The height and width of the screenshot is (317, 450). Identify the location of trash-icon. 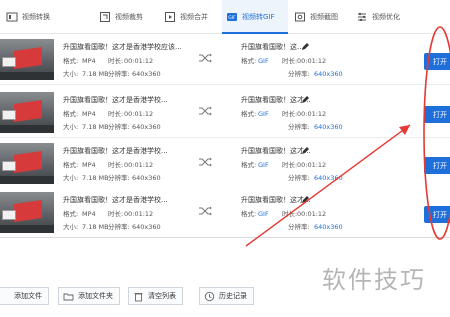
(138, 296).